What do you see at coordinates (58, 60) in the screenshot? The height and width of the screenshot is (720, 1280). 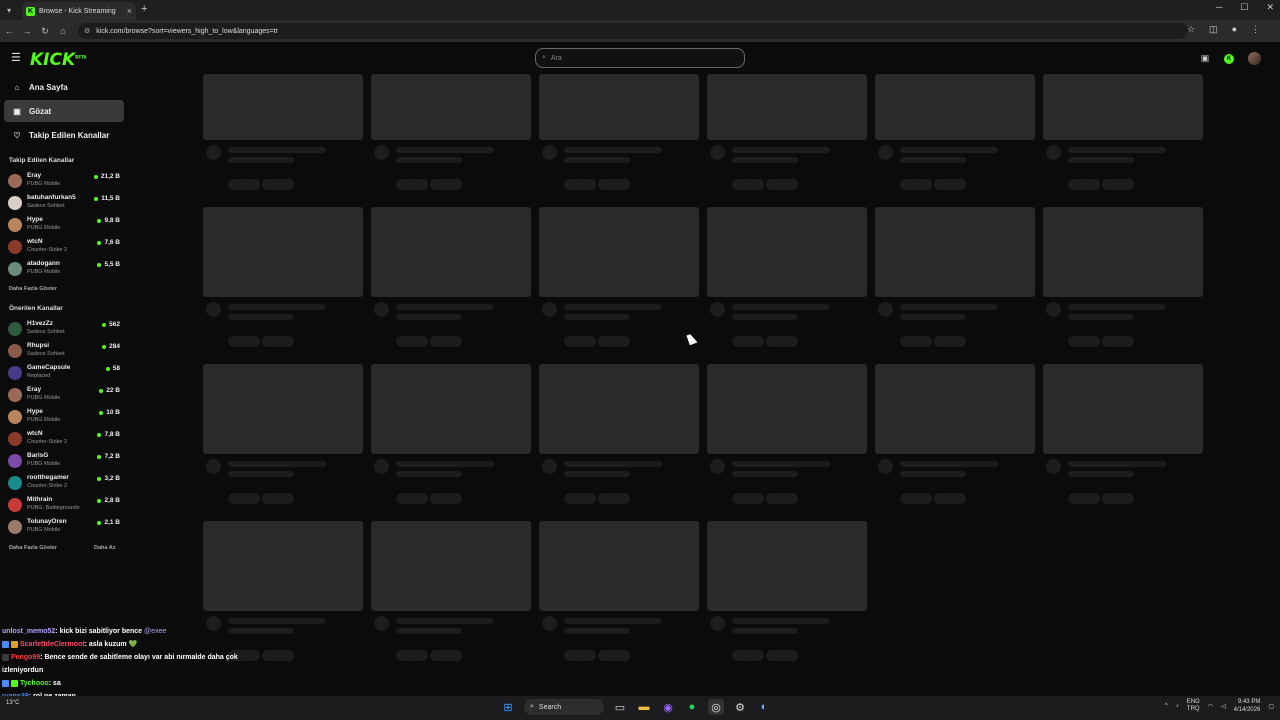 I see `kick-logo: KICKBETA` at bounding box center [58, 60].